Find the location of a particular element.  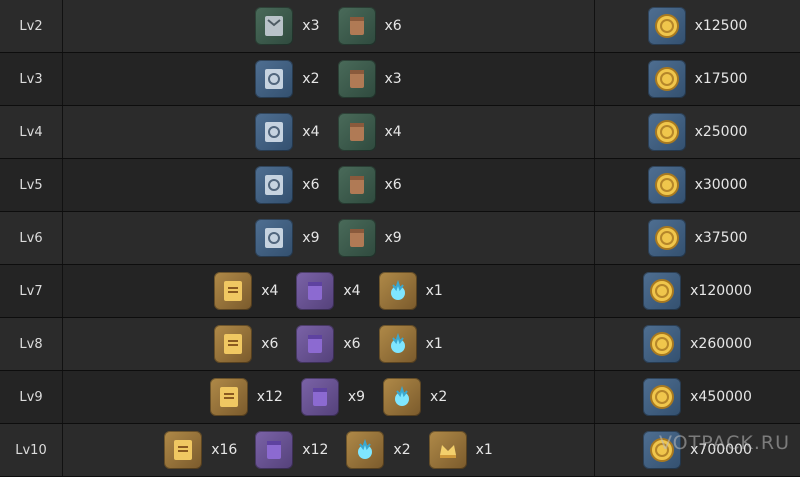

mora-cell: x17500 is located at coordinates (697, 79).